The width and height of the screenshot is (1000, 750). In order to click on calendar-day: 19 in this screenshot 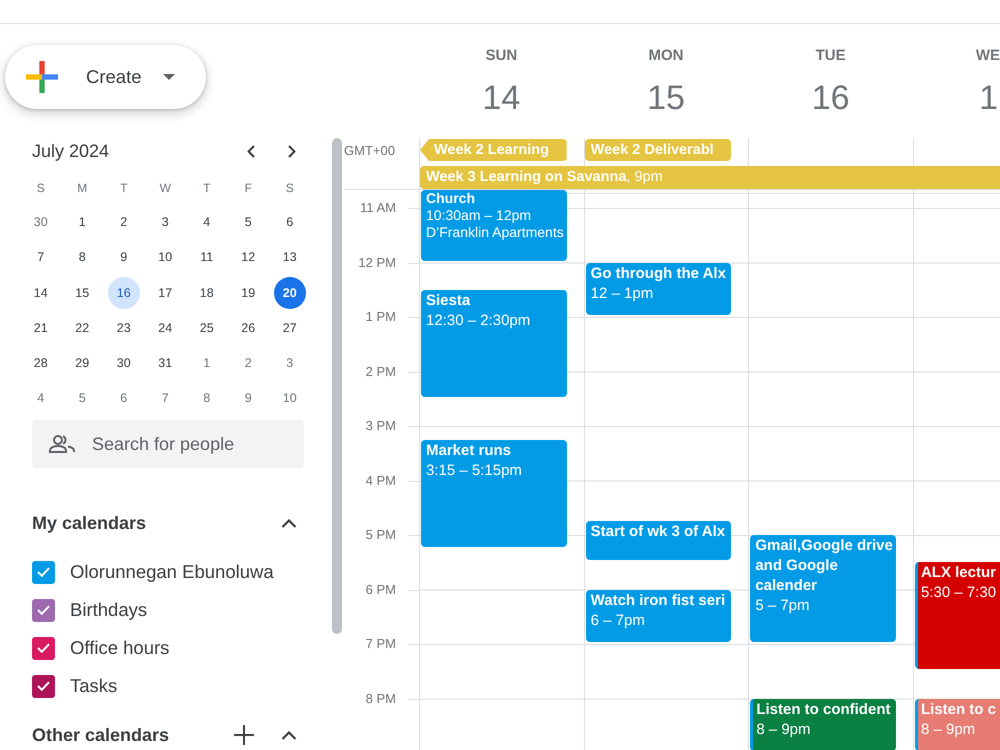, I will do `click(248, 292)`.